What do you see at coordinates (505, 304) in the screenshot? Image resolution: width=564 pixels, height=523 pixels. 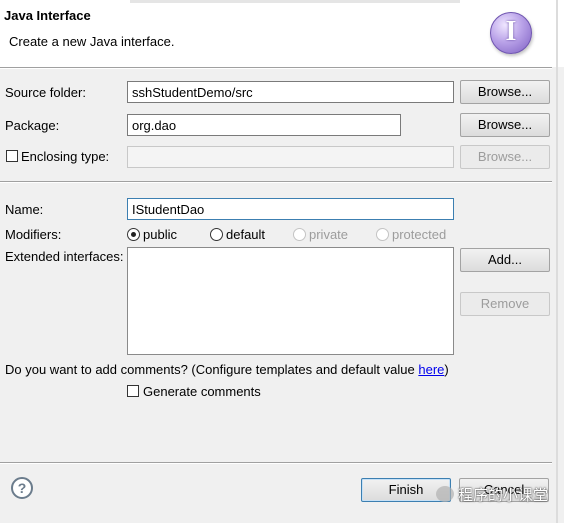 I see `remove-interface-button: Remove` at bounding box center [505, 304].